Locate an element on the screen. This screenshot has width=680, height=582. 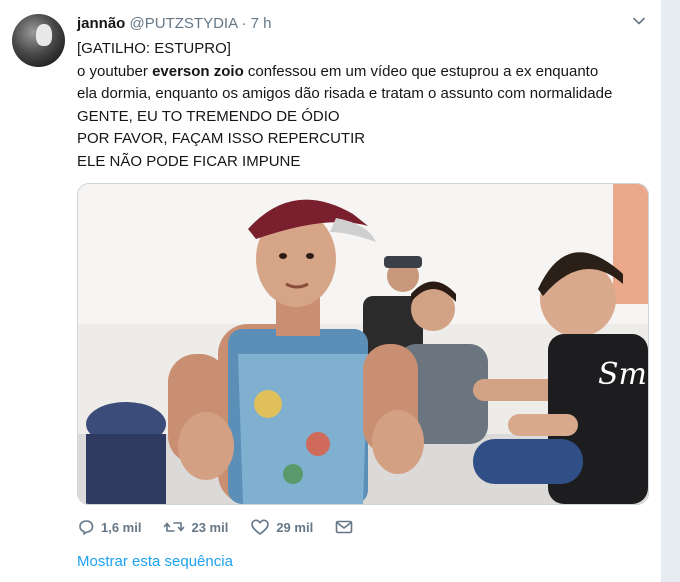
like-button: 29 mil is located at coordinates (281, 527).